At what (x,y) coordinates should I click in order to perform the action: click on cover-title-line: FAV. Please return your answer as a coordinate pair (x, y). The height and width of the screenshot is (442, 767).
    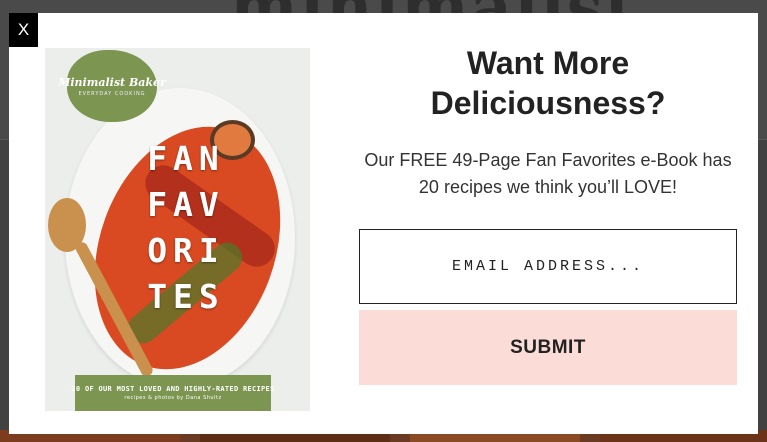
    Looking at the image, I should click on (186, 204).